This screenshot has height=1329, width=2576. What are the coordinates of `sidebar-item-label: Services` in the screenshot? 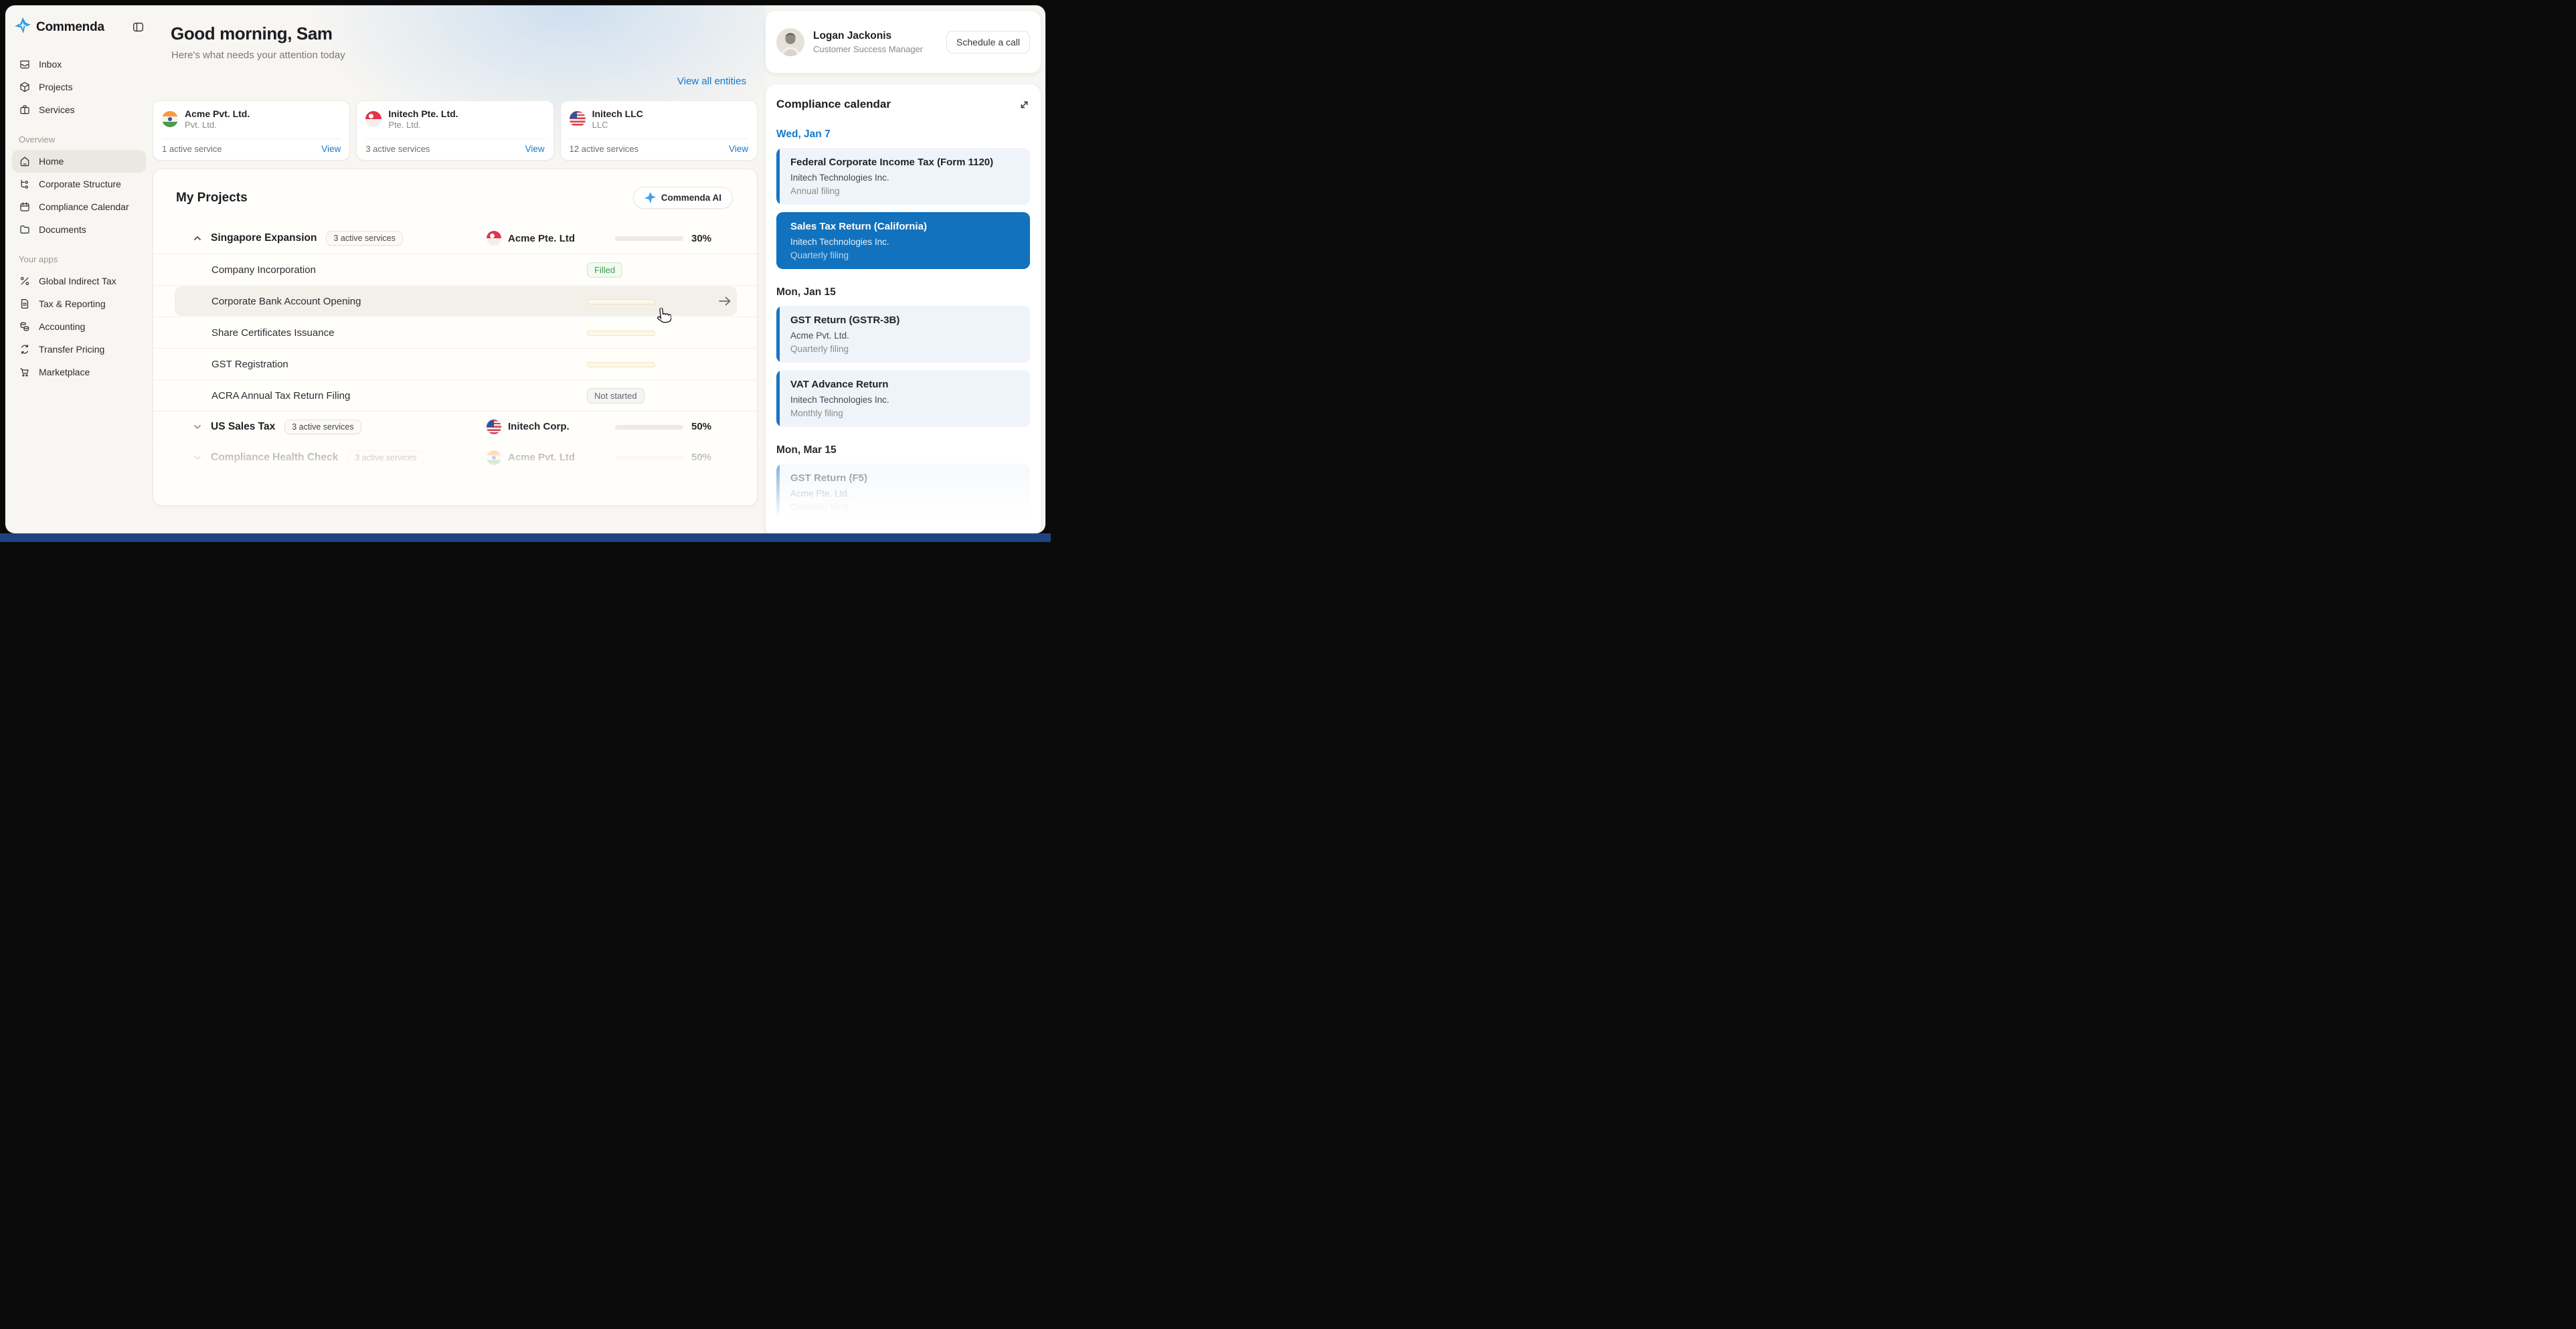 It's located at (57, 110).